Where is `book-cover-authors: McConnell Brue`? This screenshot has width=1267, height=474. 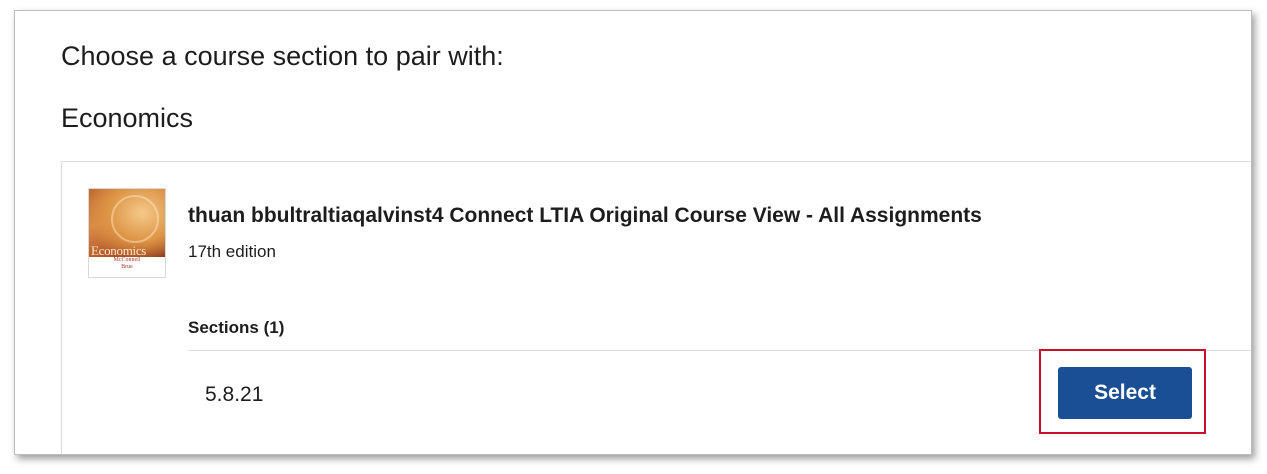 book-cover-authors: McConnell Brue is located at coordinates (127, 264).